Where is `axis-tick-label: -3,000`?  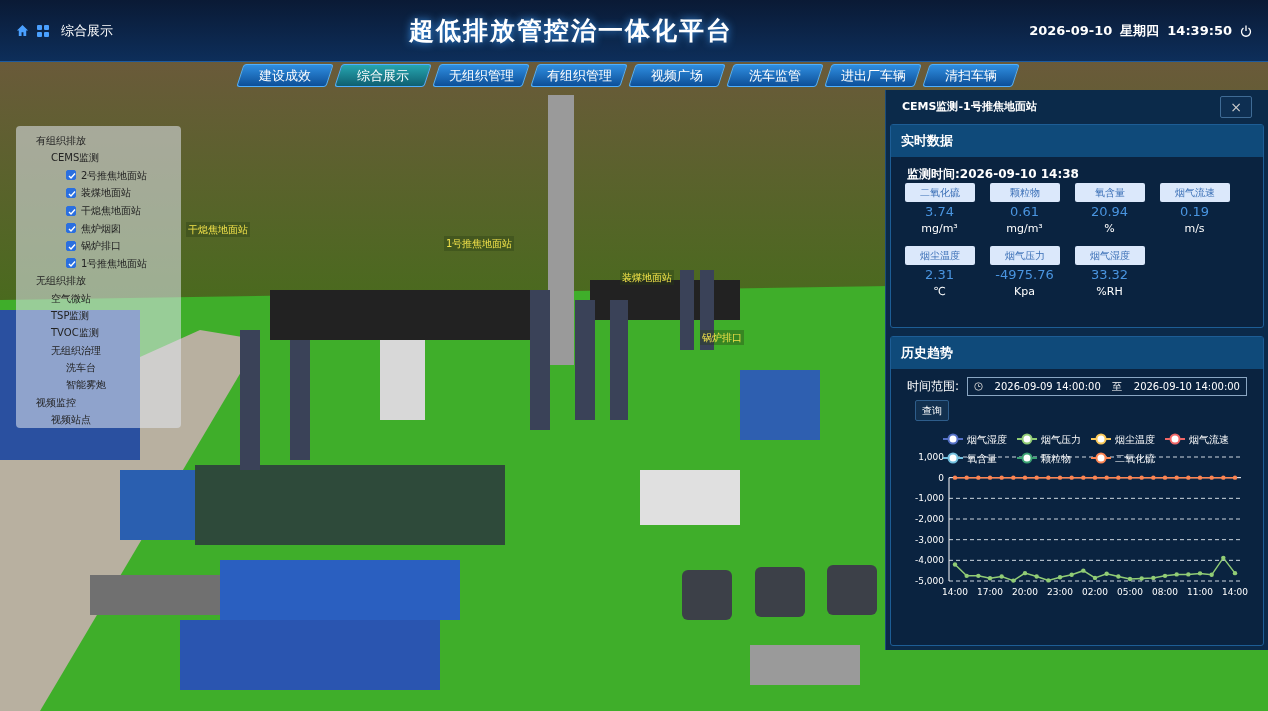
axis-tick-label: -3,000 is located at coordinates (929, 539).